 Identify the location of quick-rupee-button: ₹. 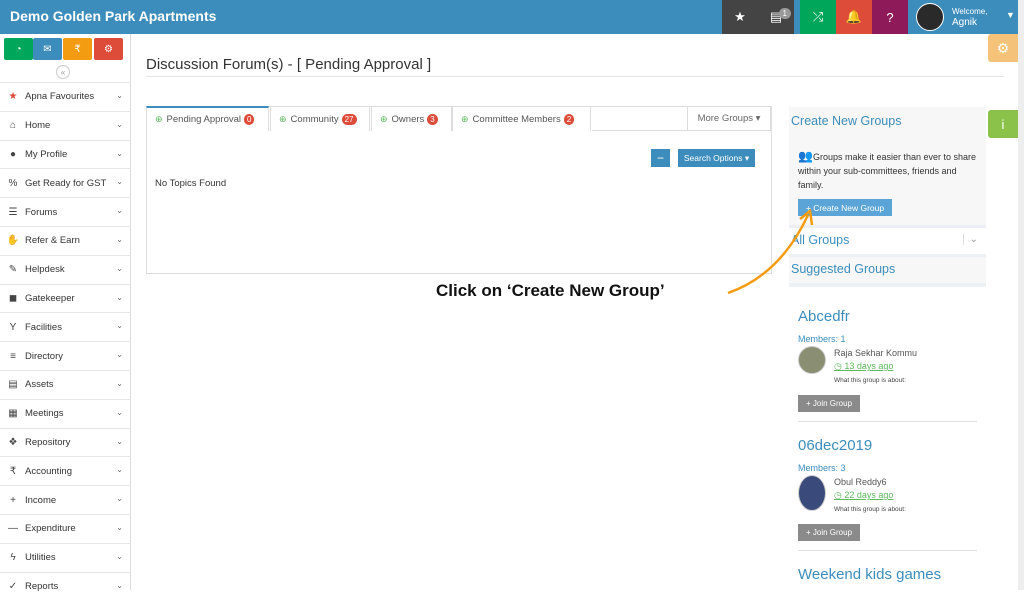
(77, 49).